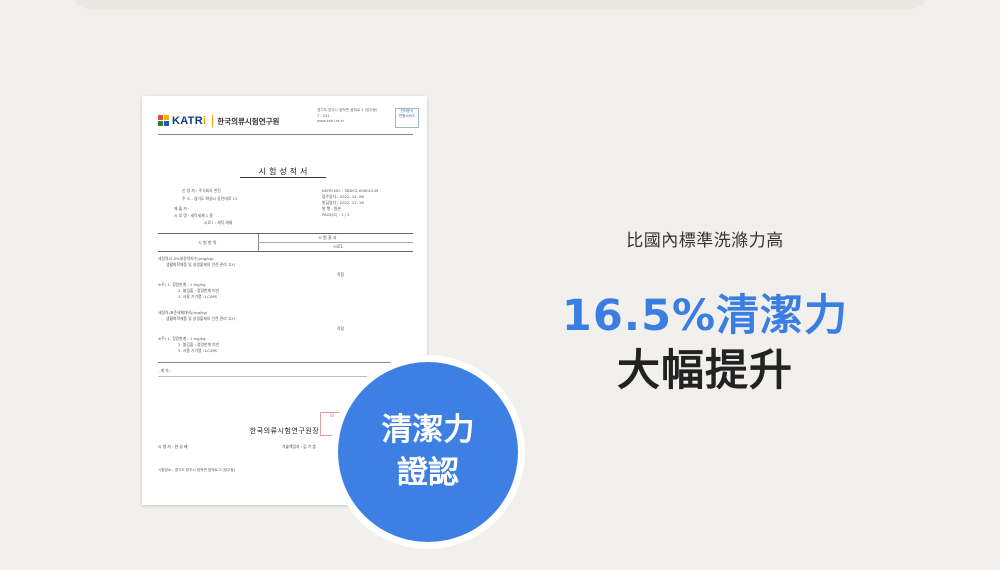  I want to click on meta-line: 시료1 : 세탁 세제, so click(218, 222).